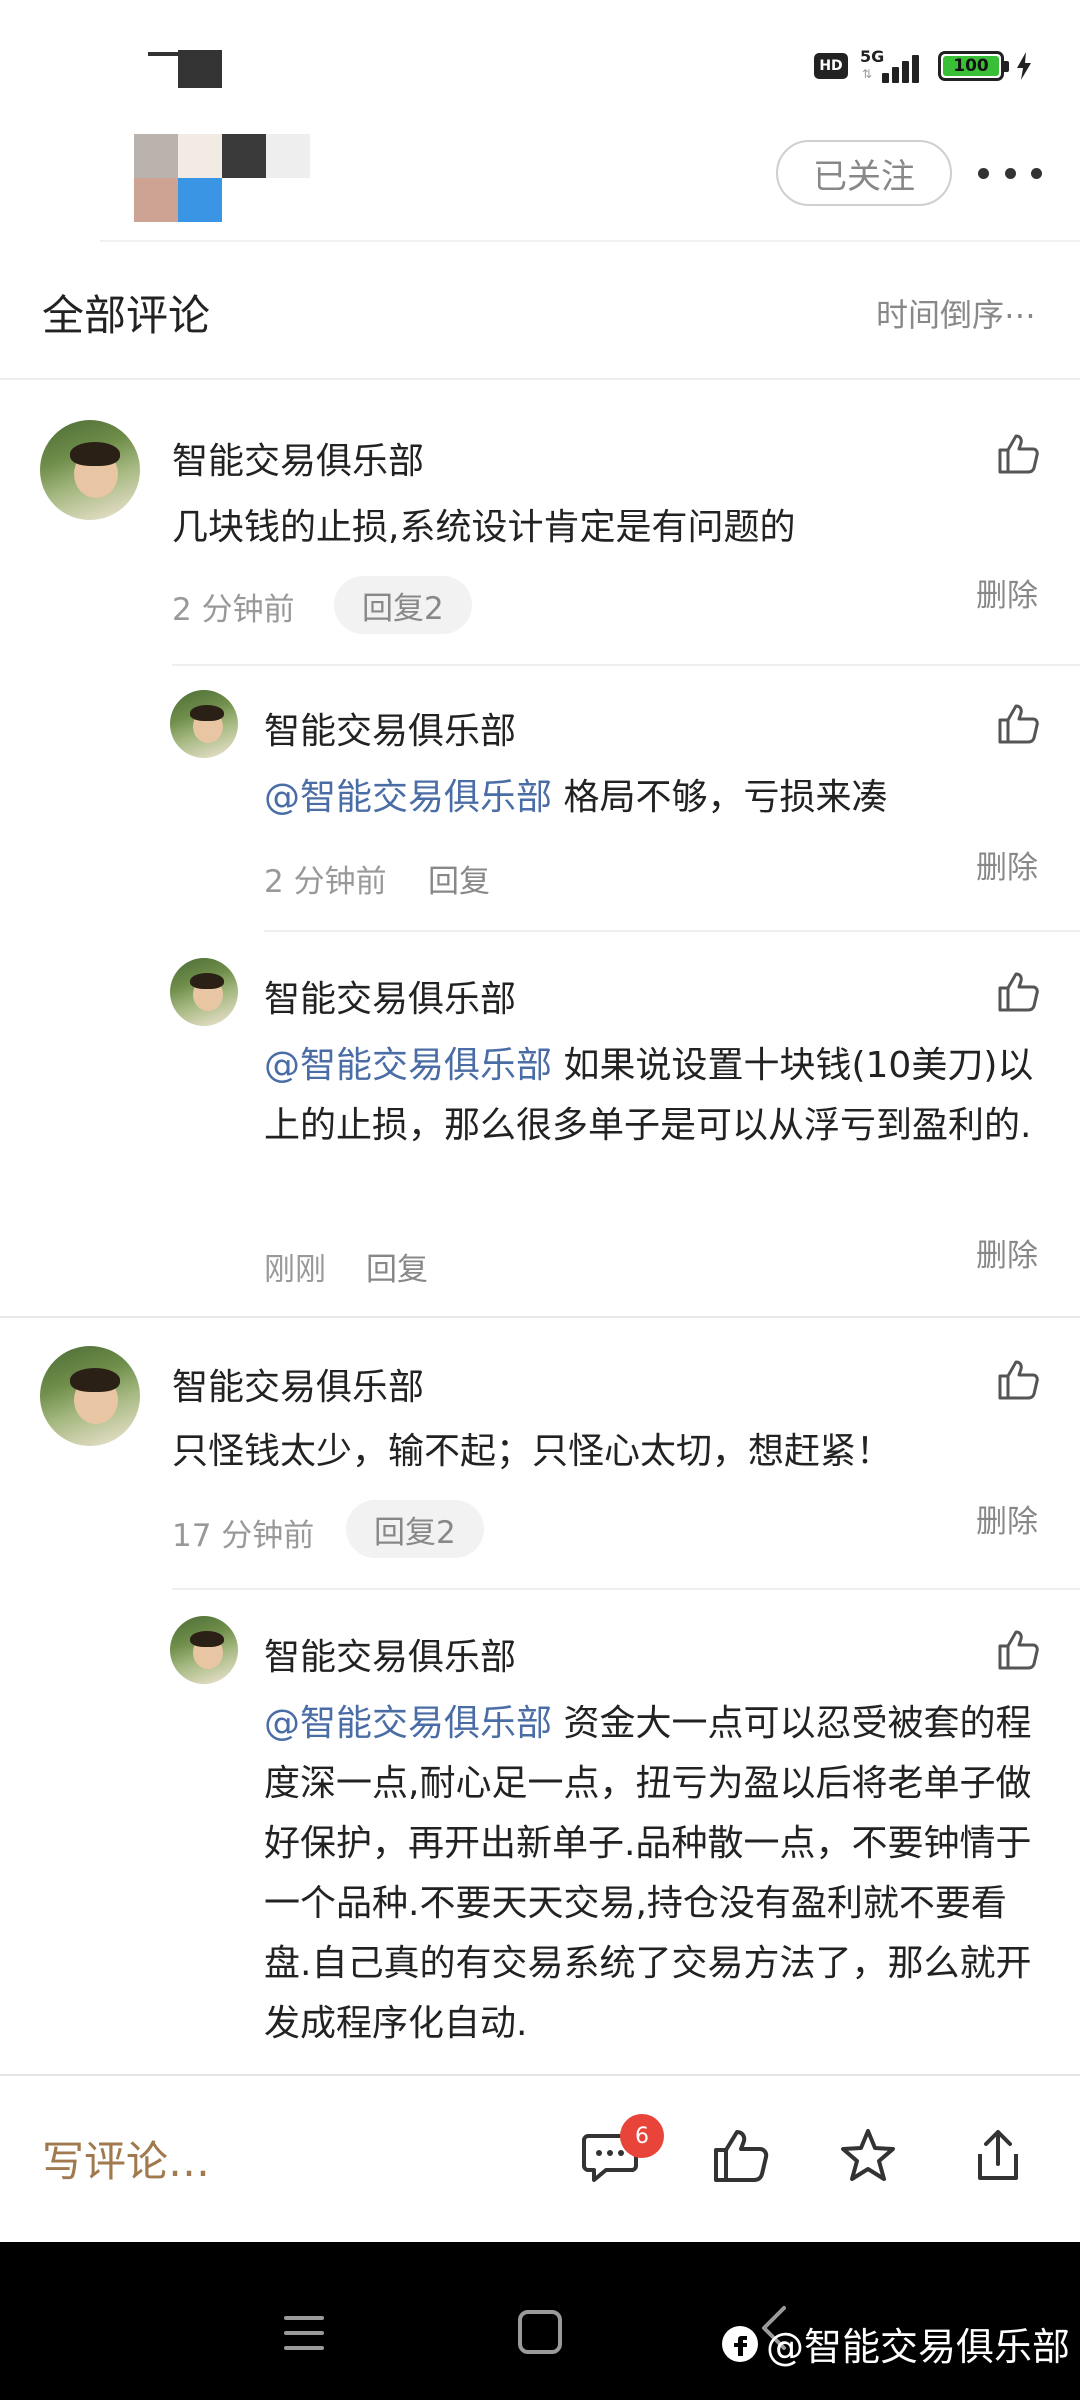 The width and height of the screenshot is (1080, 2400). I want to click on comment-text: 只怪钱太少，输不起；只怪心太切，想赶紧！, so click(532, 1451).